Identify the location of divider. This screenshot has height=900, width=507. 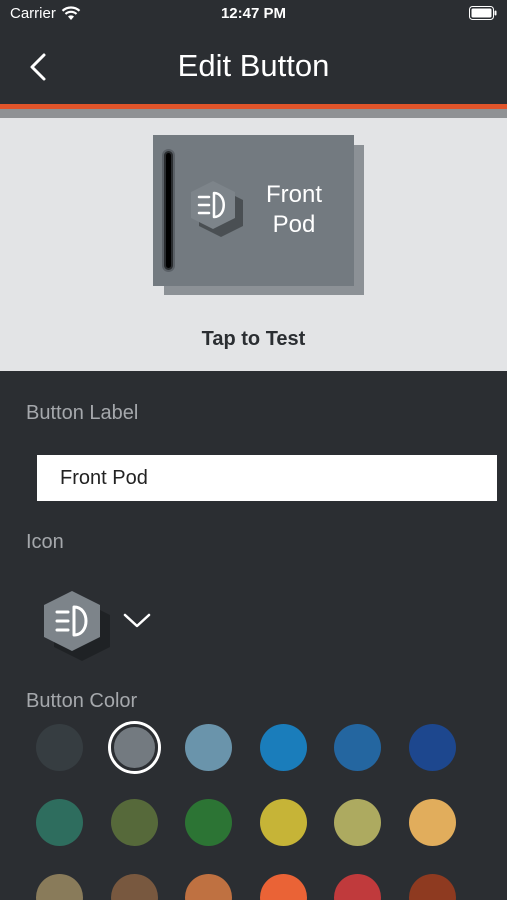
(253, 113).